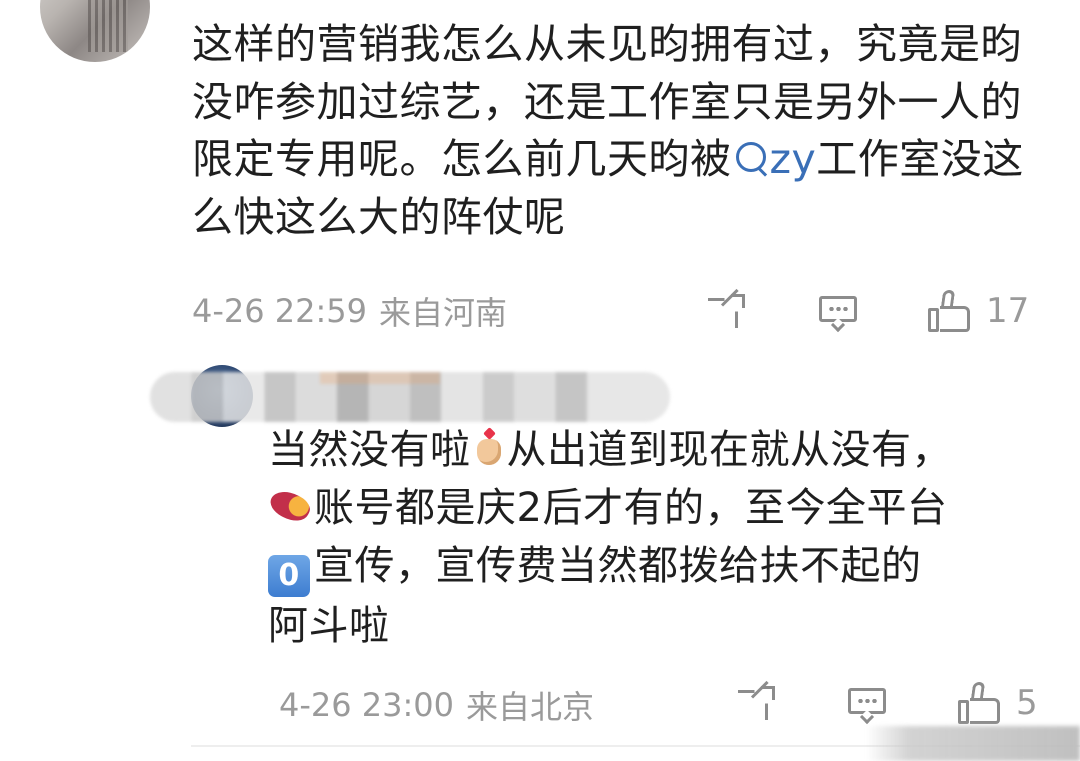 The width and height of the screenshot is (1080, 761). I want to click on search-icon, so click(751, 157).